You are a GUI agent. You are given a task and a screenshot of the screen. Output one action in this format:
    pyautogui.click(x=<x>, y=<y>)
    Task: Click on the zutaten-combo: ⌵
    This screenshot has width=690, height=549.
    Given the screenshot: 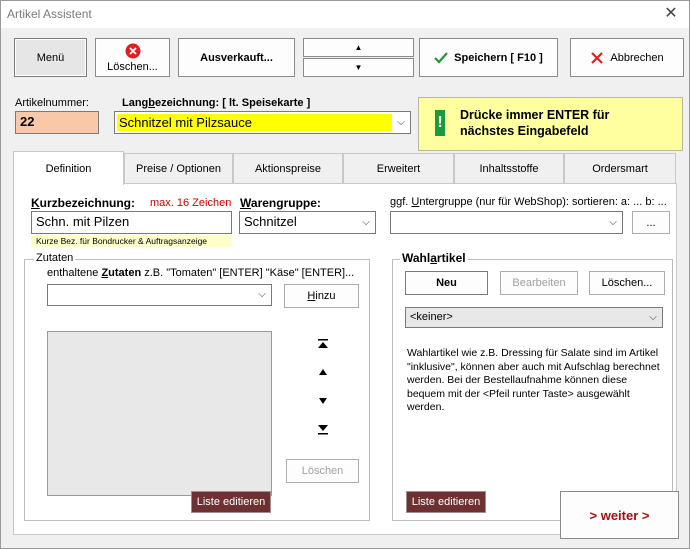 What is the action you would take?
    pyautogui.click(x=159, y=295)
    